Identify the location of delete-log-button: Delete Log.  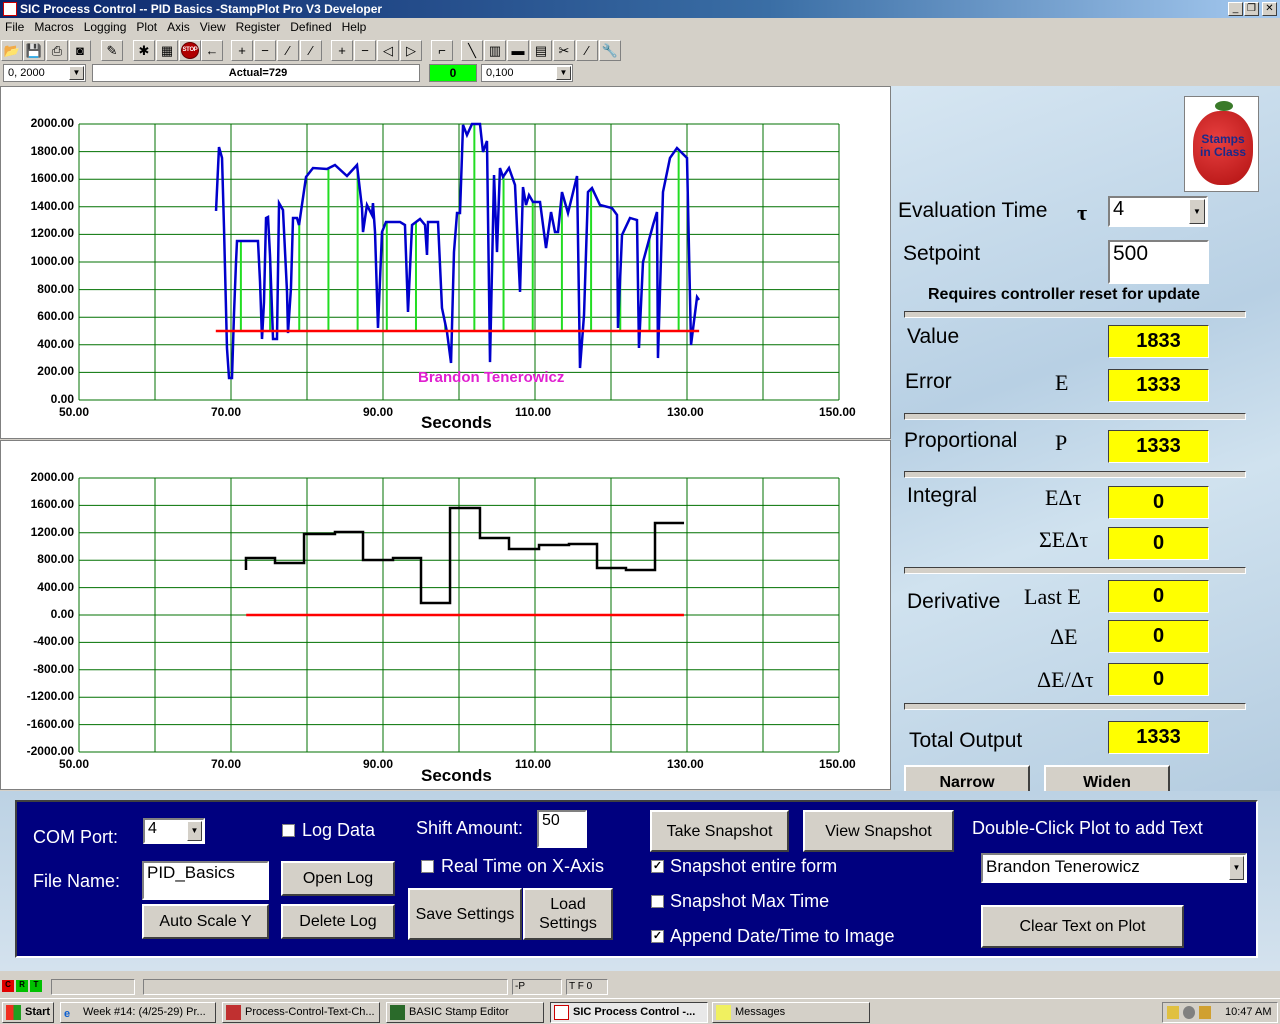
(338, 921).